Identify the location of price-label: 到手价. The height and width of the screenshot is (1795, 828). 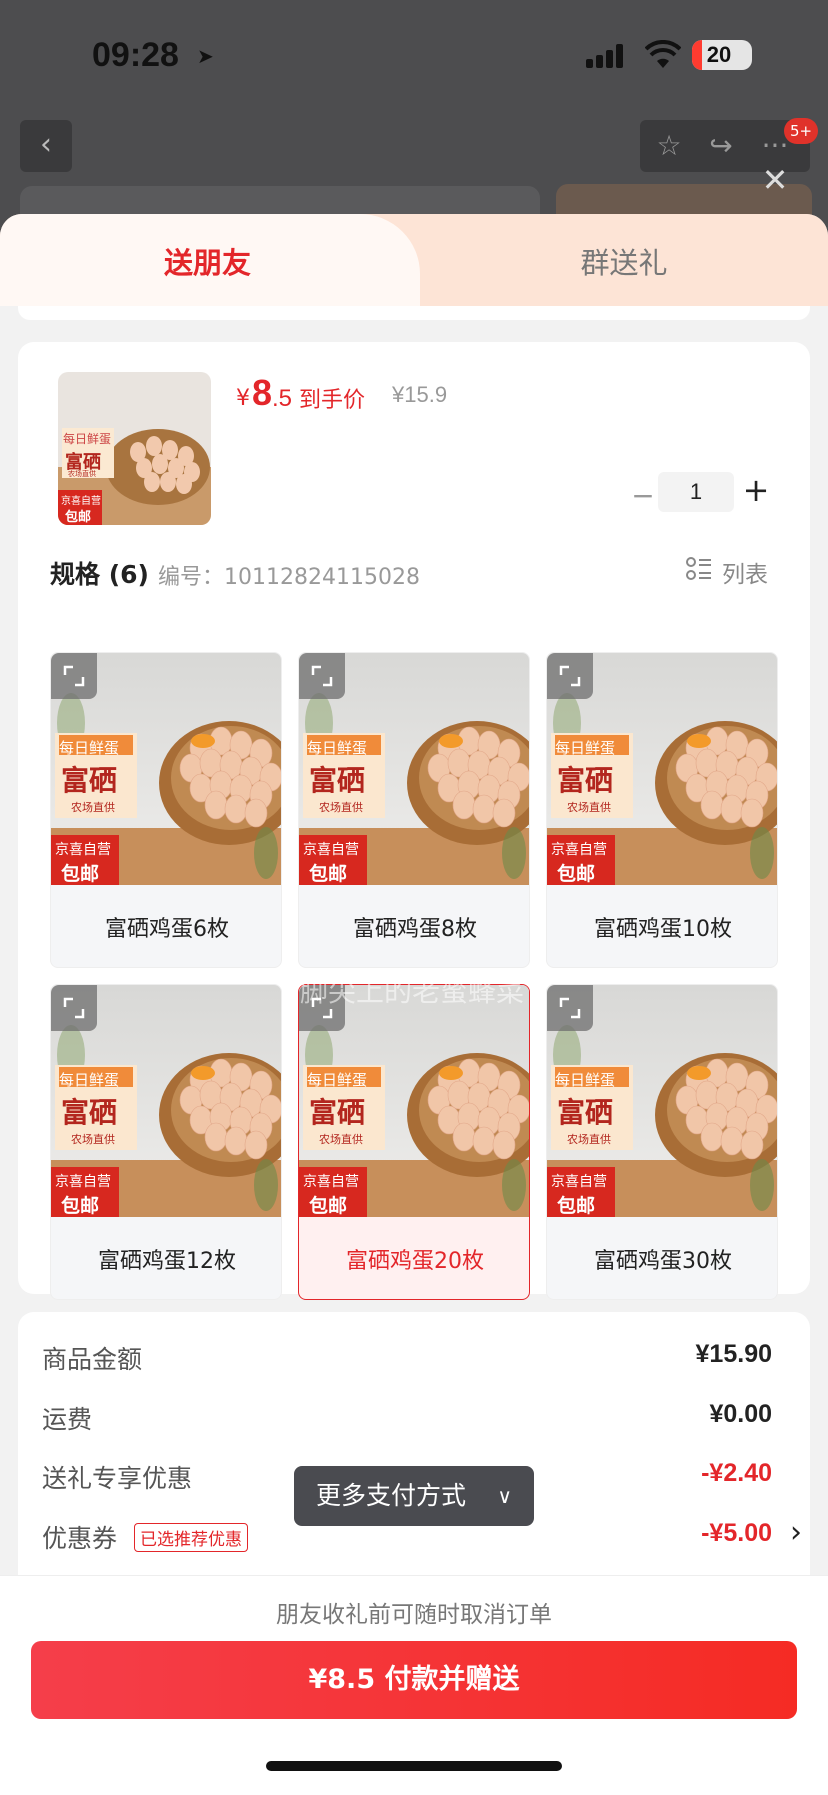
(332, 400).